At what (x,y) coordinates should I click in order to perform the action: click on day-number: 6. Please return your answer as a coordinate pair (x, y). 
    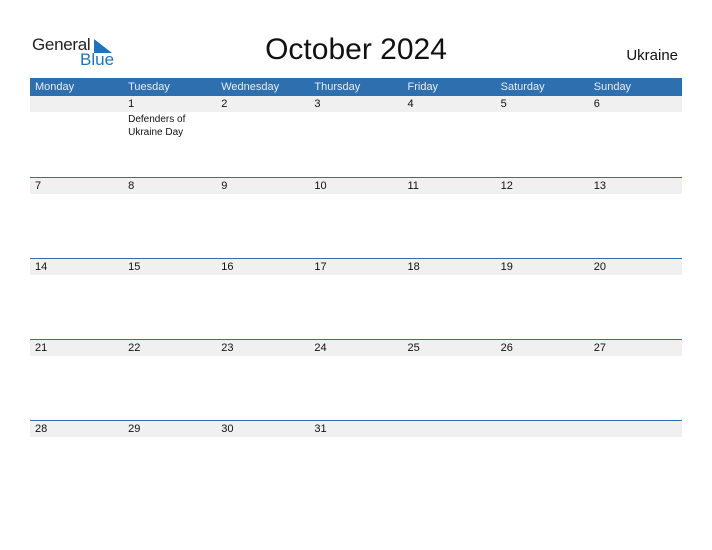
    Looking at the image, I should click on (596, 104).